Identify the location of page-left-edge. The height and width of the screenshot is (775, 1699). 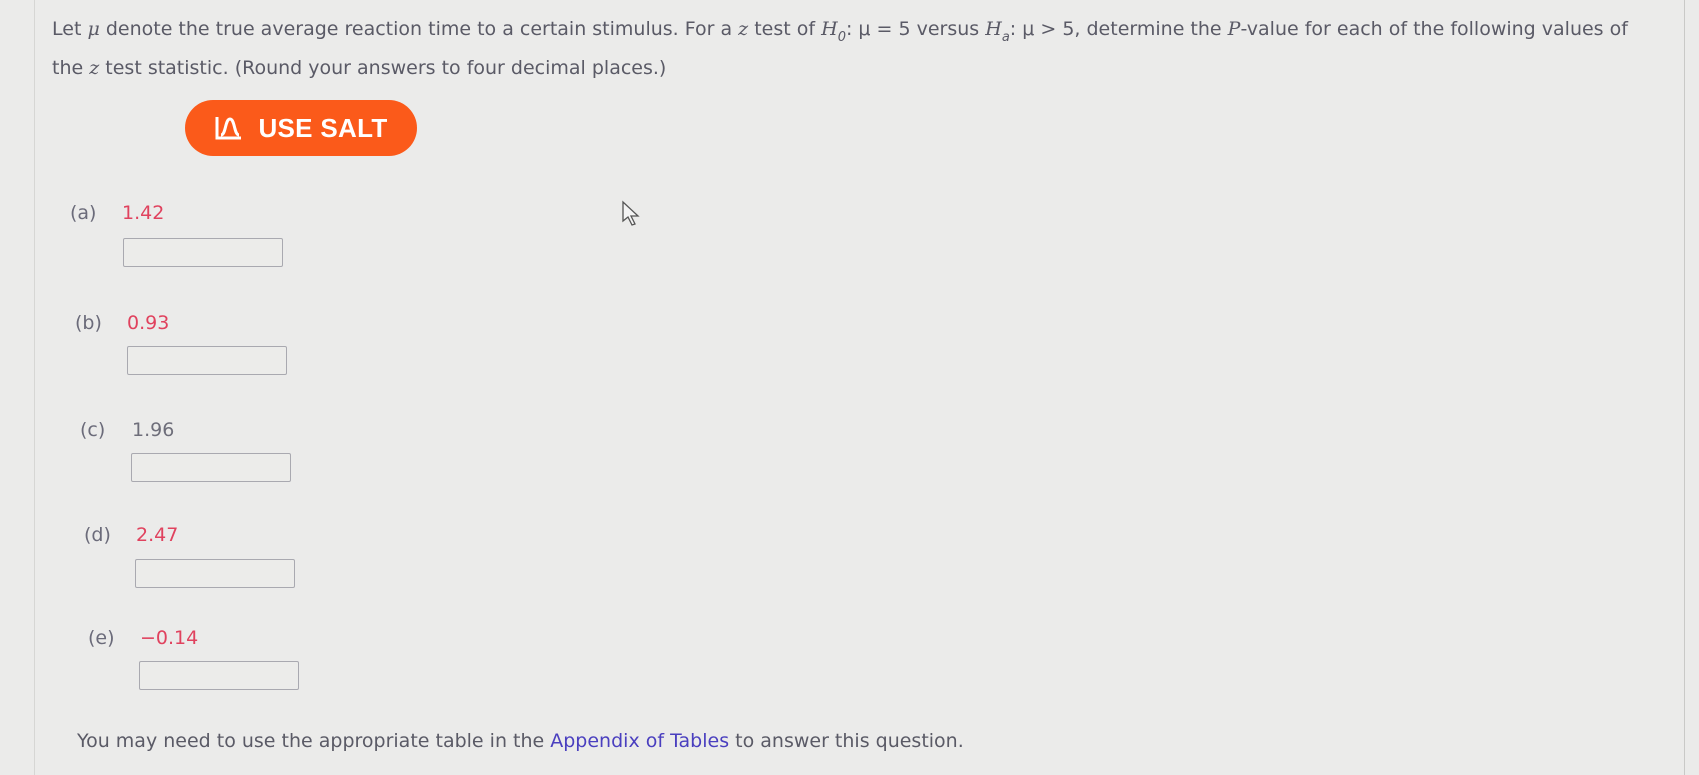
(34, 387).